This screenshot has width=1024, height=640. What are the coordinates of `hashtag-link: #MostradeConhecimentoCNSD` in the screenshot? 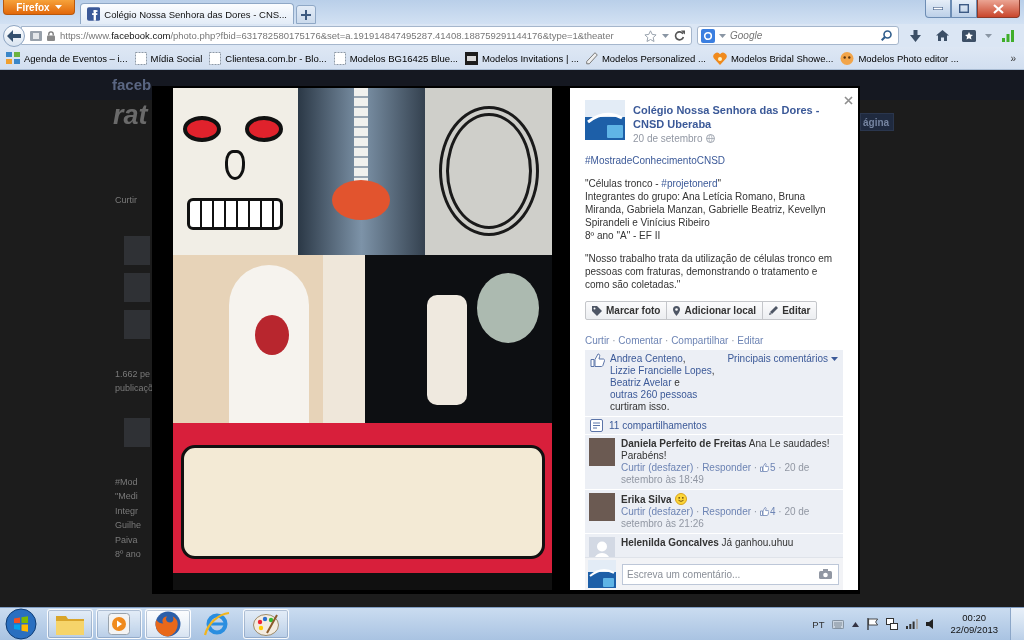 It's located at (655, 160).